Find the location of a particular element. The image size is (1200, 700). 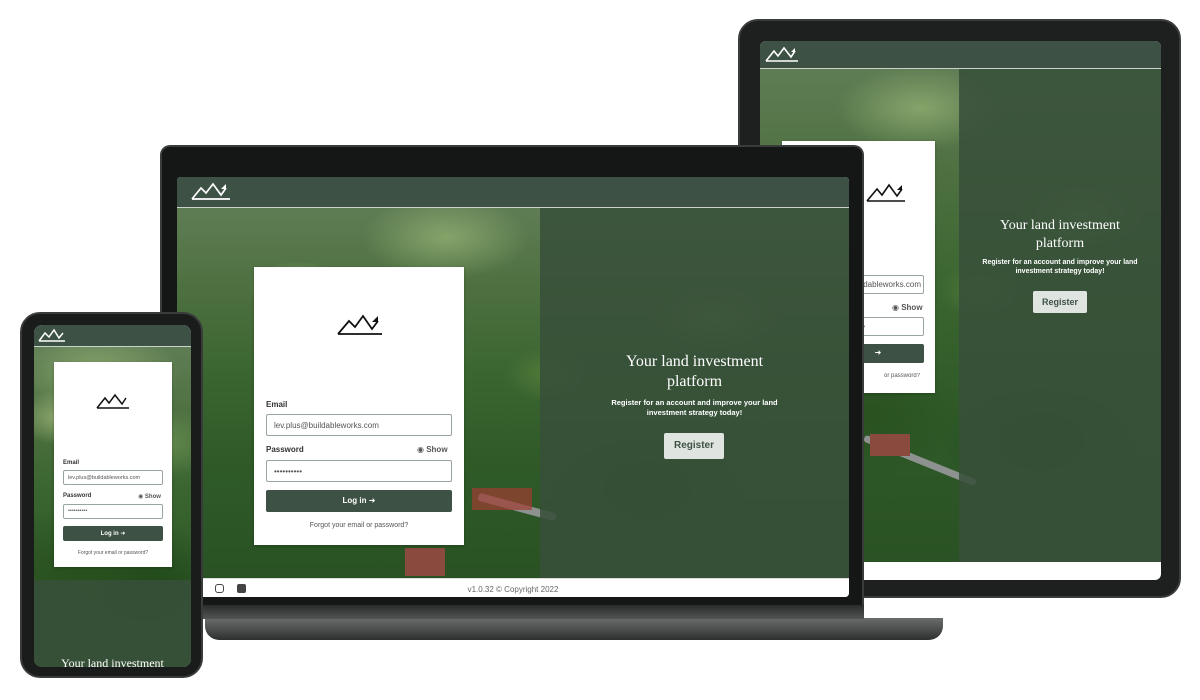

tablet-hero-title: Your land investment platform is located at coordinates (1060, 234).